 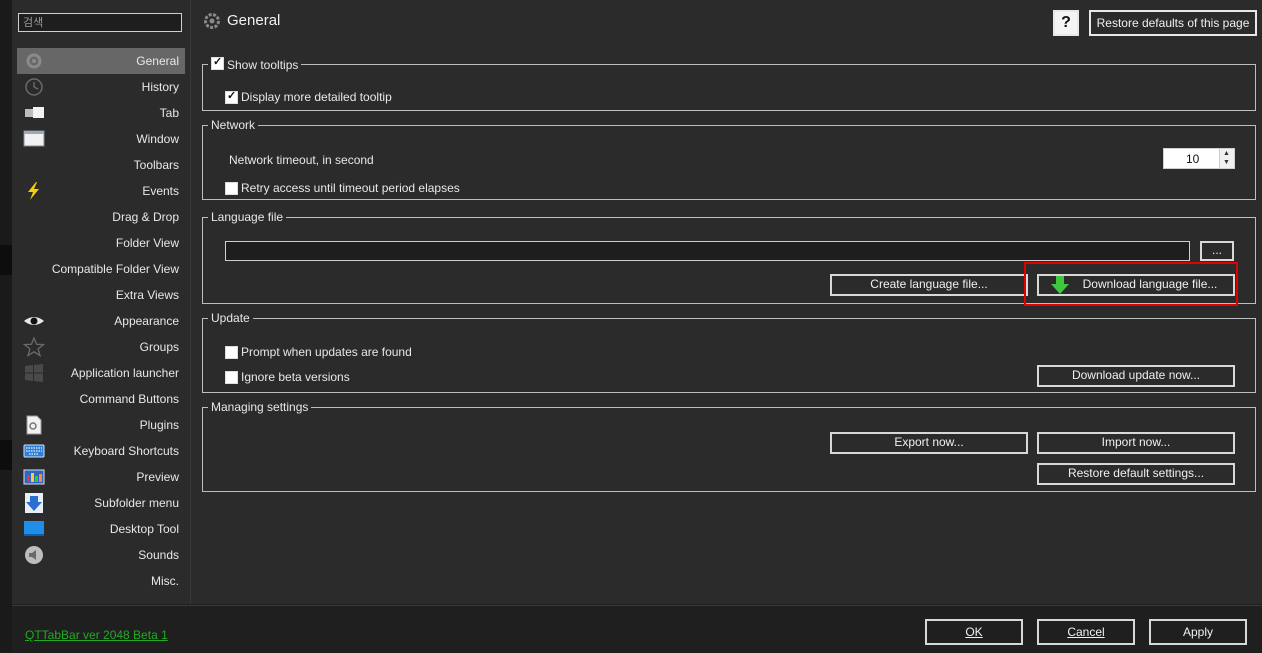 I want to click on star-icon, so click(x=34, y=347).